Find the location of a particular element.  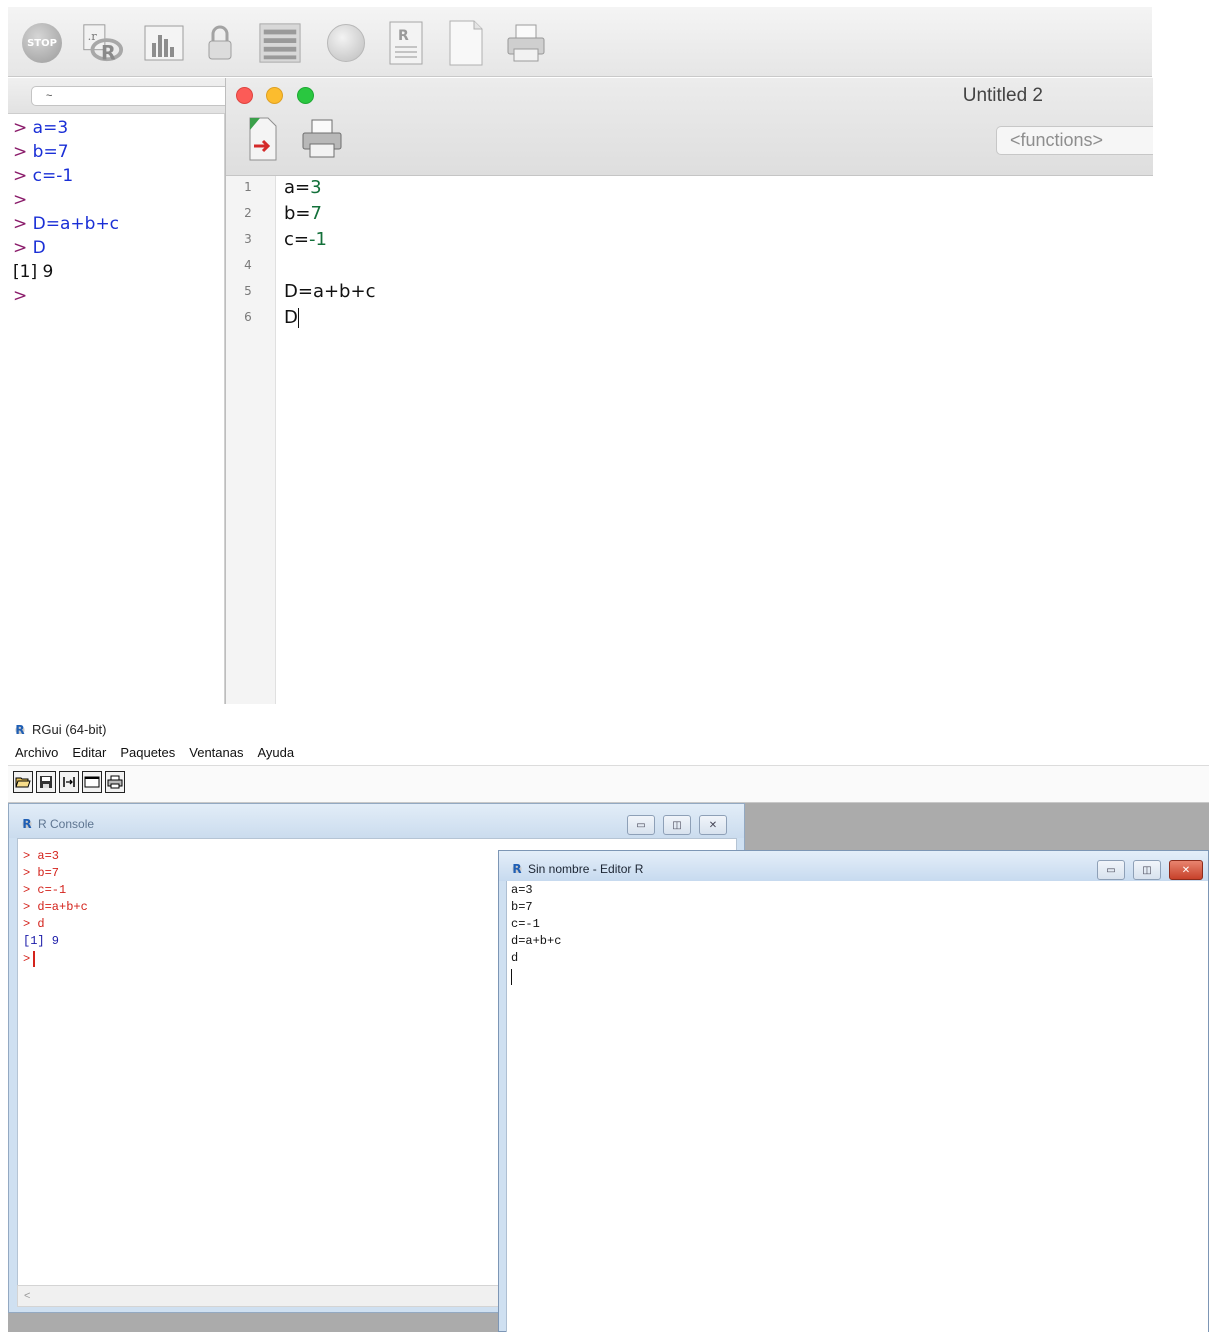

r-source-icon: .r R is located at coordinates (103, 44).